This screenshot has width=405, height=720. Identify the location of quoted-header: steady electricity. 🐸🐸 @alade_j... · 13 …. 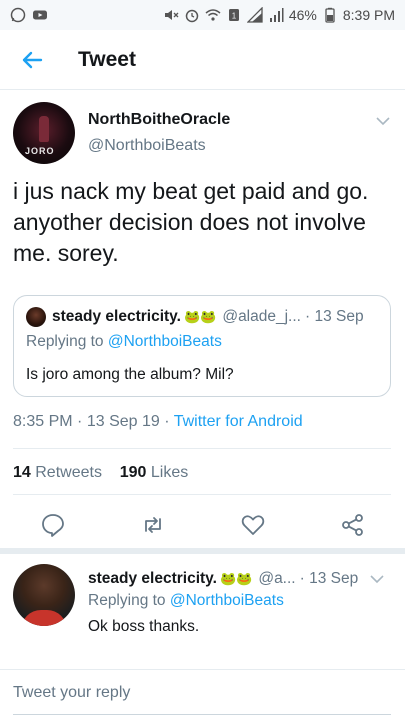
(206, 317).